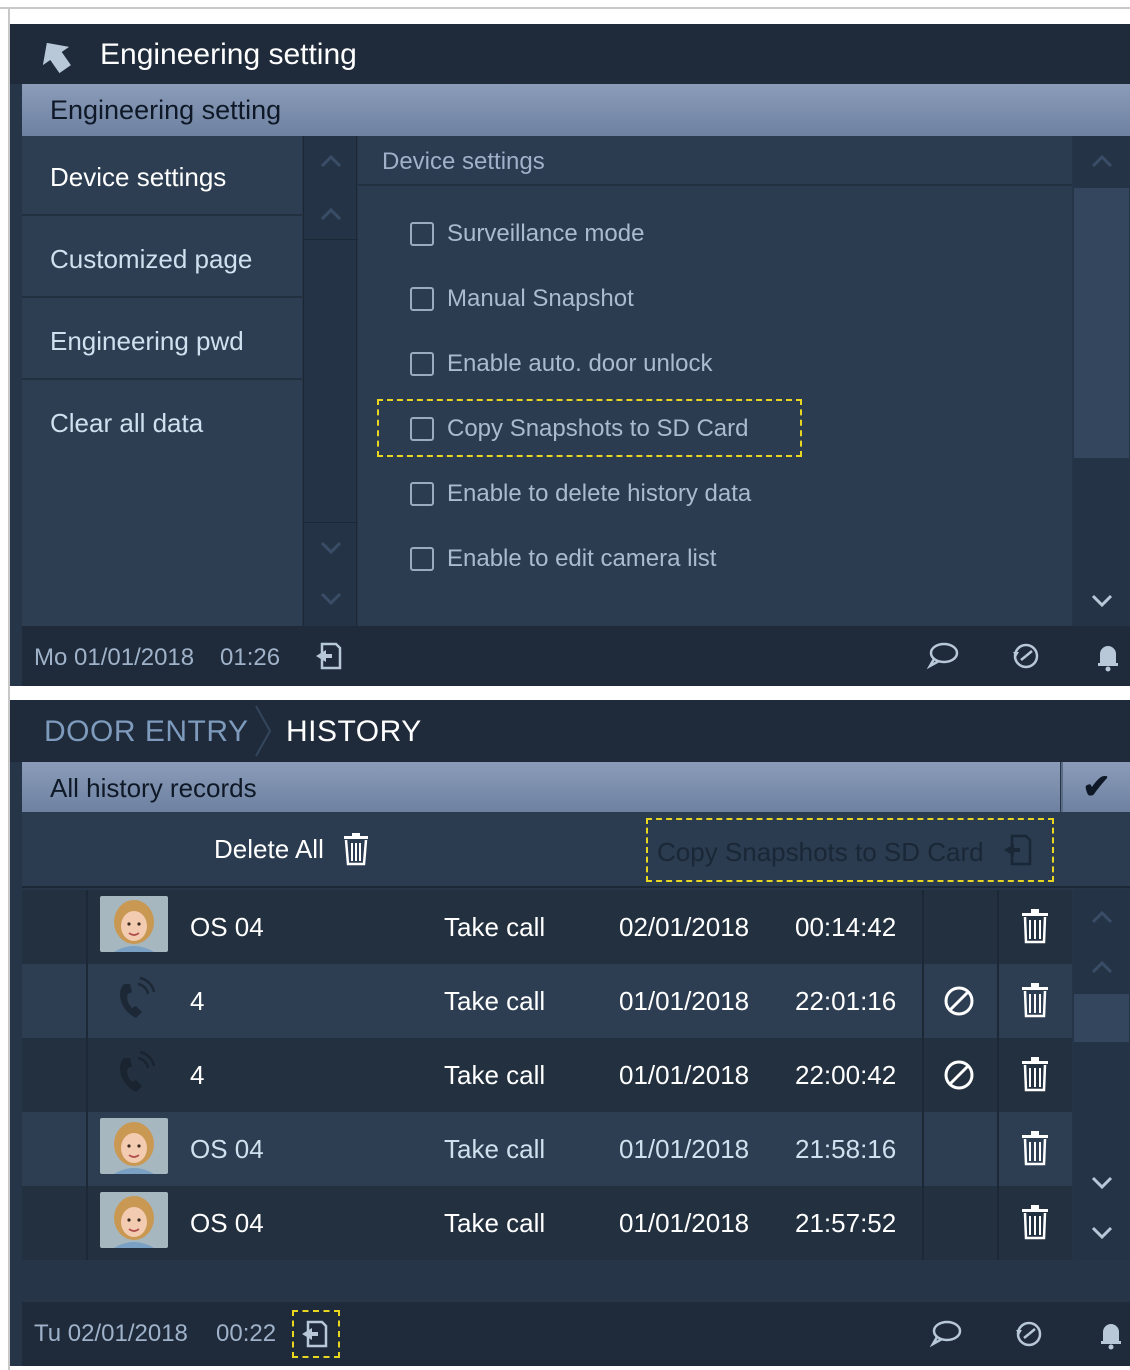 This screenshot has height=1370, width=1130. I want to click on history-row: OS 04 Take call 02/01/2018 00:14:42, so click(547, 927).